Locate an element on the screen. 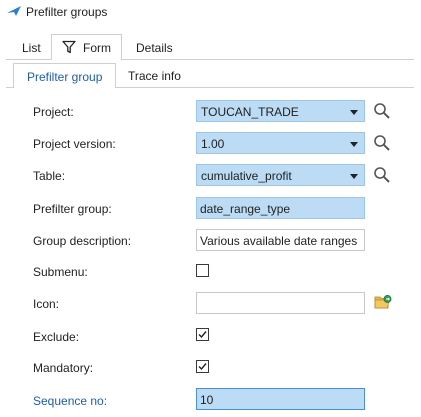 The image size is (421, 417). sequence-no-input: 10 is located at coordinates (280, 399).